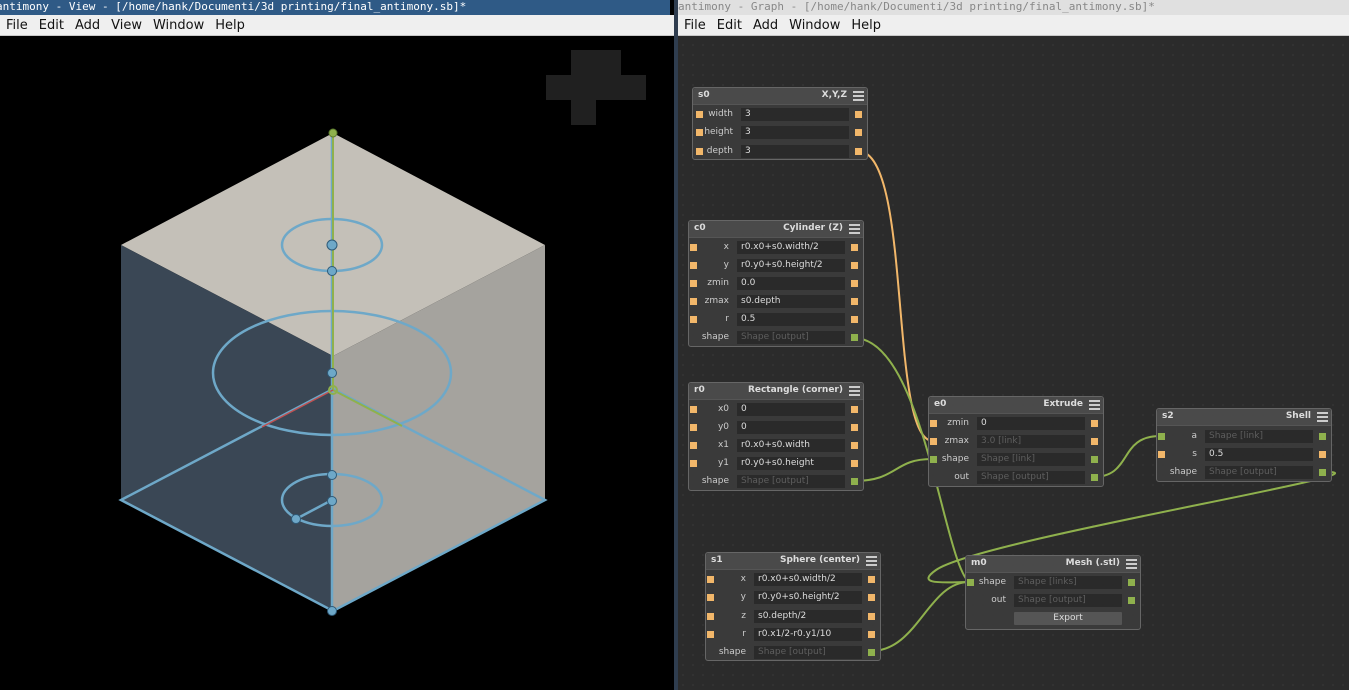  Describe the element at coordinates (791, 283) in the screenshot. I see `value-field: 0.0` at that location.